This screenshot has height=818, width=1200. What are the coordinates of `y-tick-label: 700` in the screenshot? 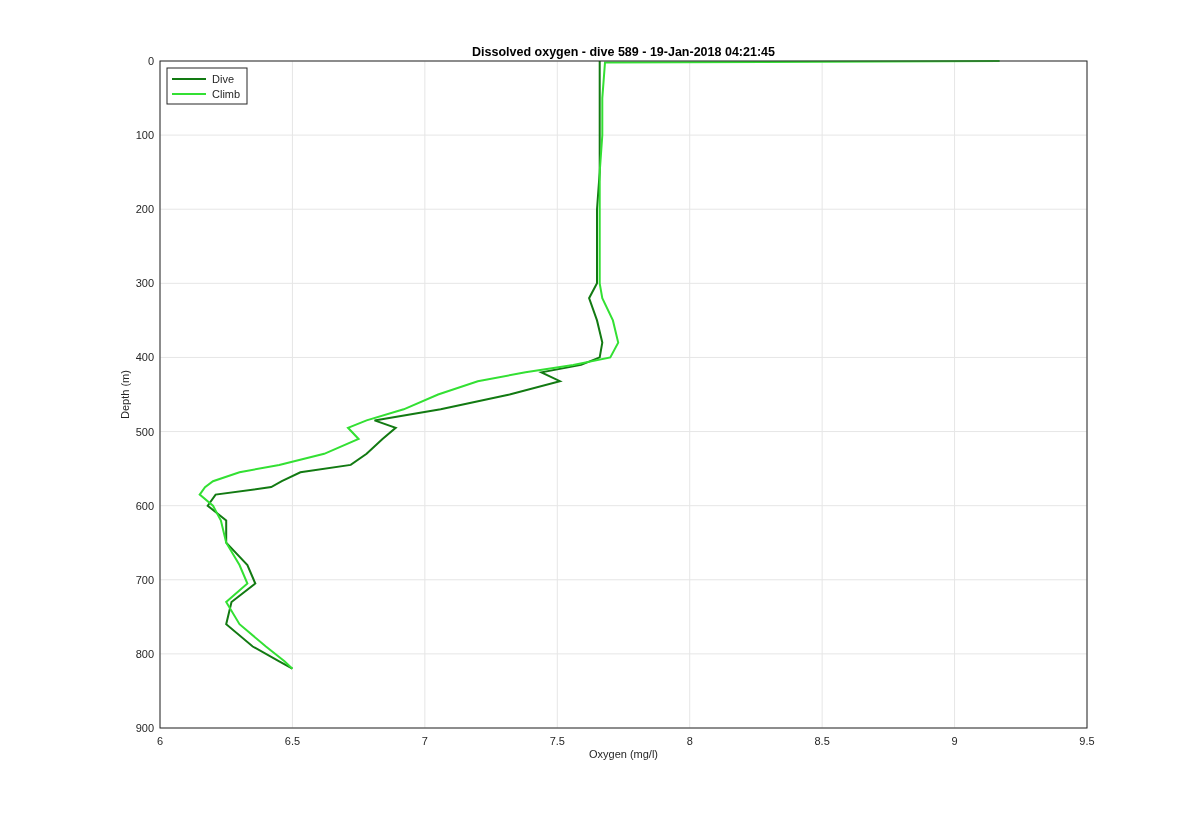 It's located at (144, 579).